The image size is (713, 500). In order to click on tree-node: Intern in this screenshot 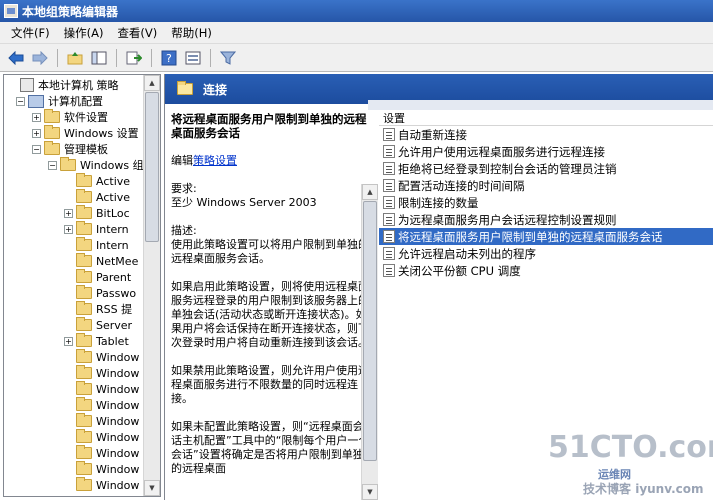, I will do `click(96, 245)`.